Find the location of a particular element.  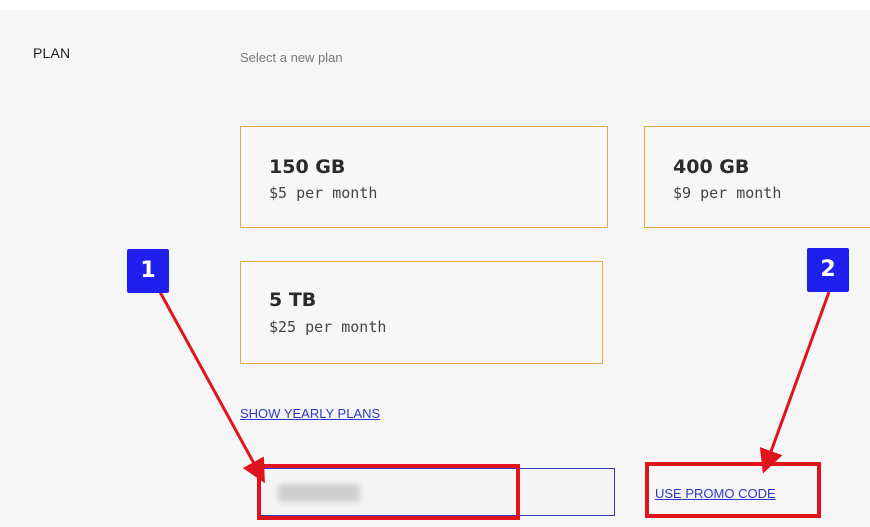

plan-card-150gb: 150 GB $5 per month is located at coordinates (424, 177).